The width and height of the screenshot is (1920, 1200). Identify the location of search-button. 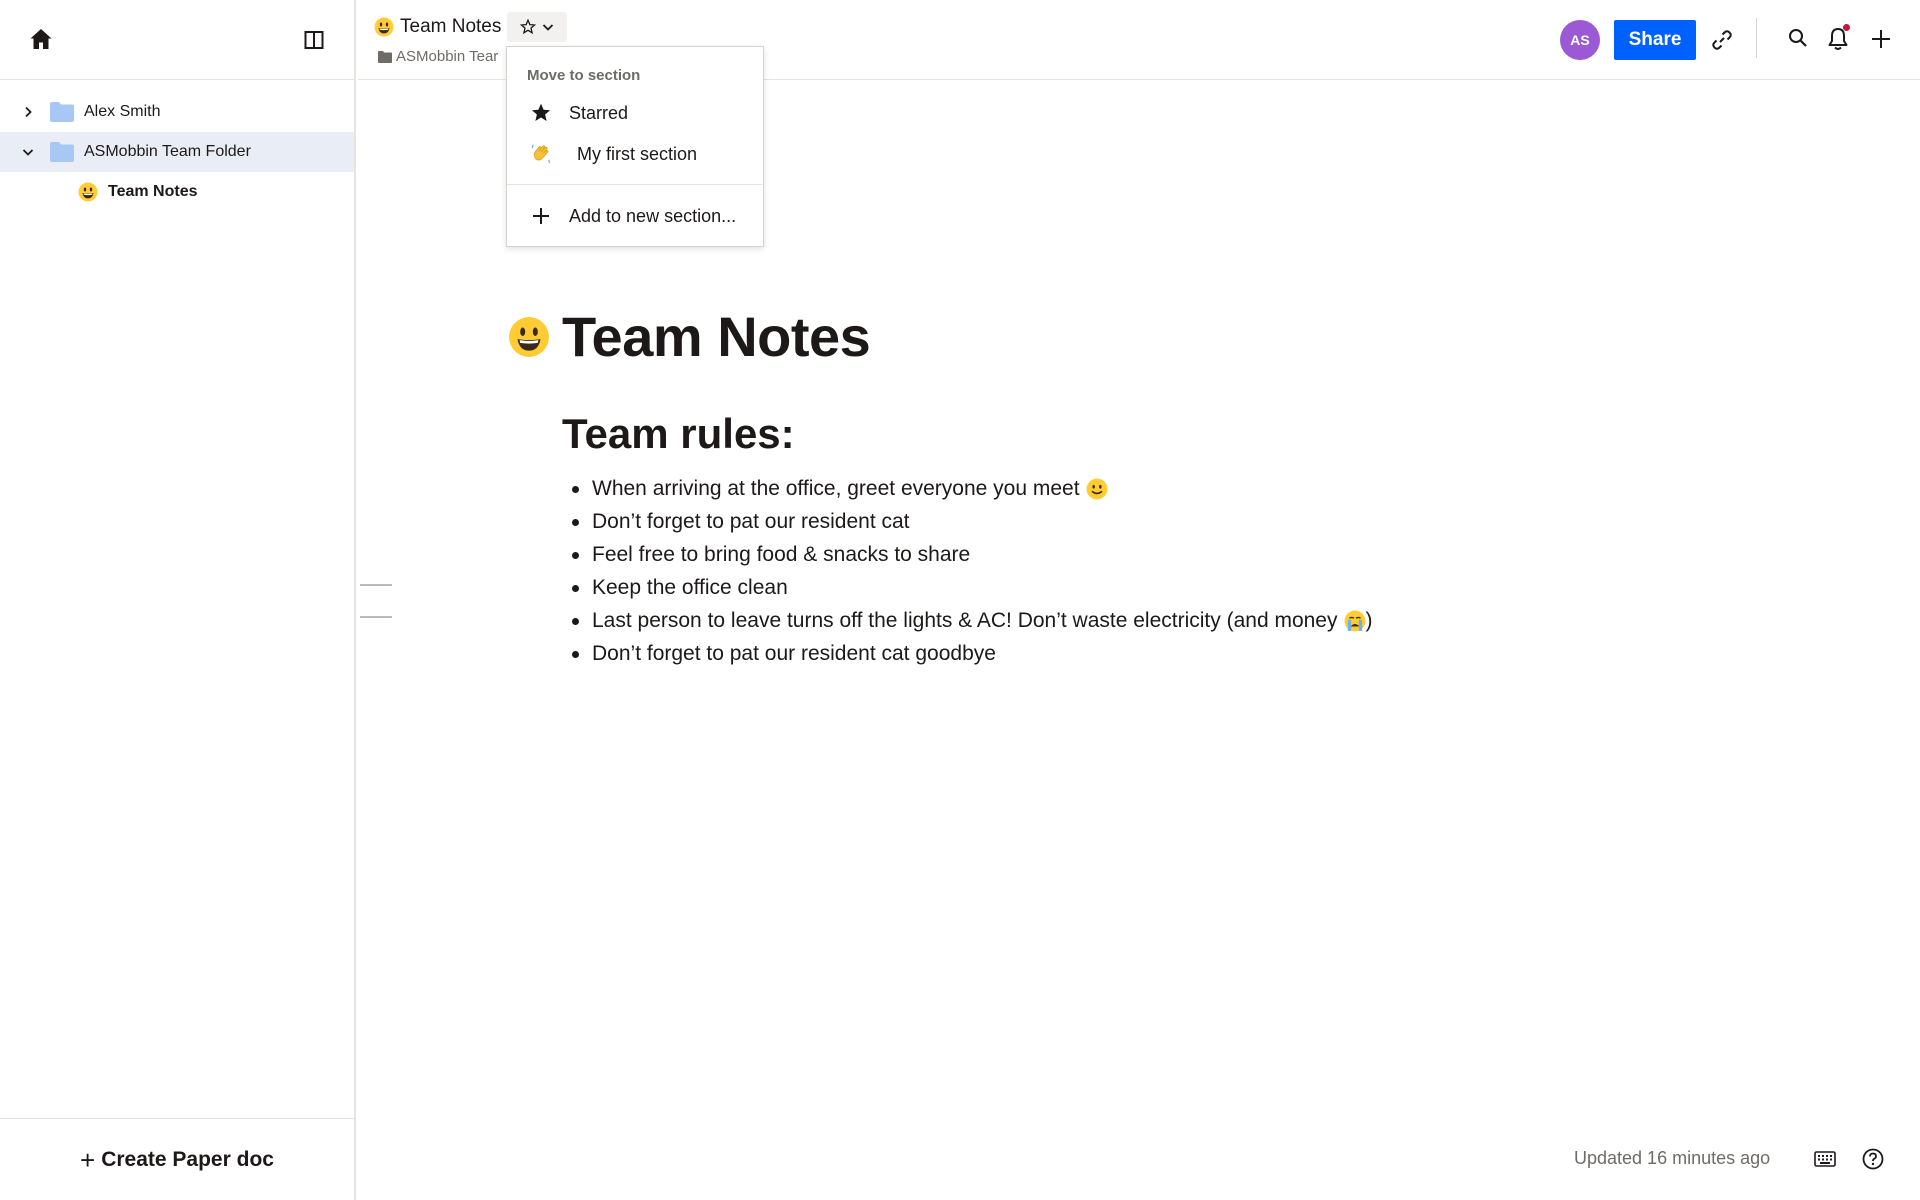
(1798, 38).